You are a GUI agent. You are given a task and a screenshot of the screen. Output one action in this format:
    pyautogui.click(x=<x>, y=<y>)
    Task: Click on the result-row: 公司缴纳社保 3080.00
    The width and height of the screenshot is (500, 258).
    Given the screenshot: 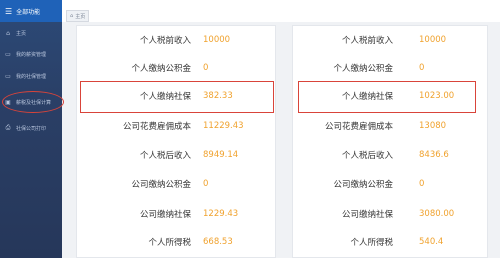 What is the action you would take?
    pyautogui.click(x=390, y=214)
    